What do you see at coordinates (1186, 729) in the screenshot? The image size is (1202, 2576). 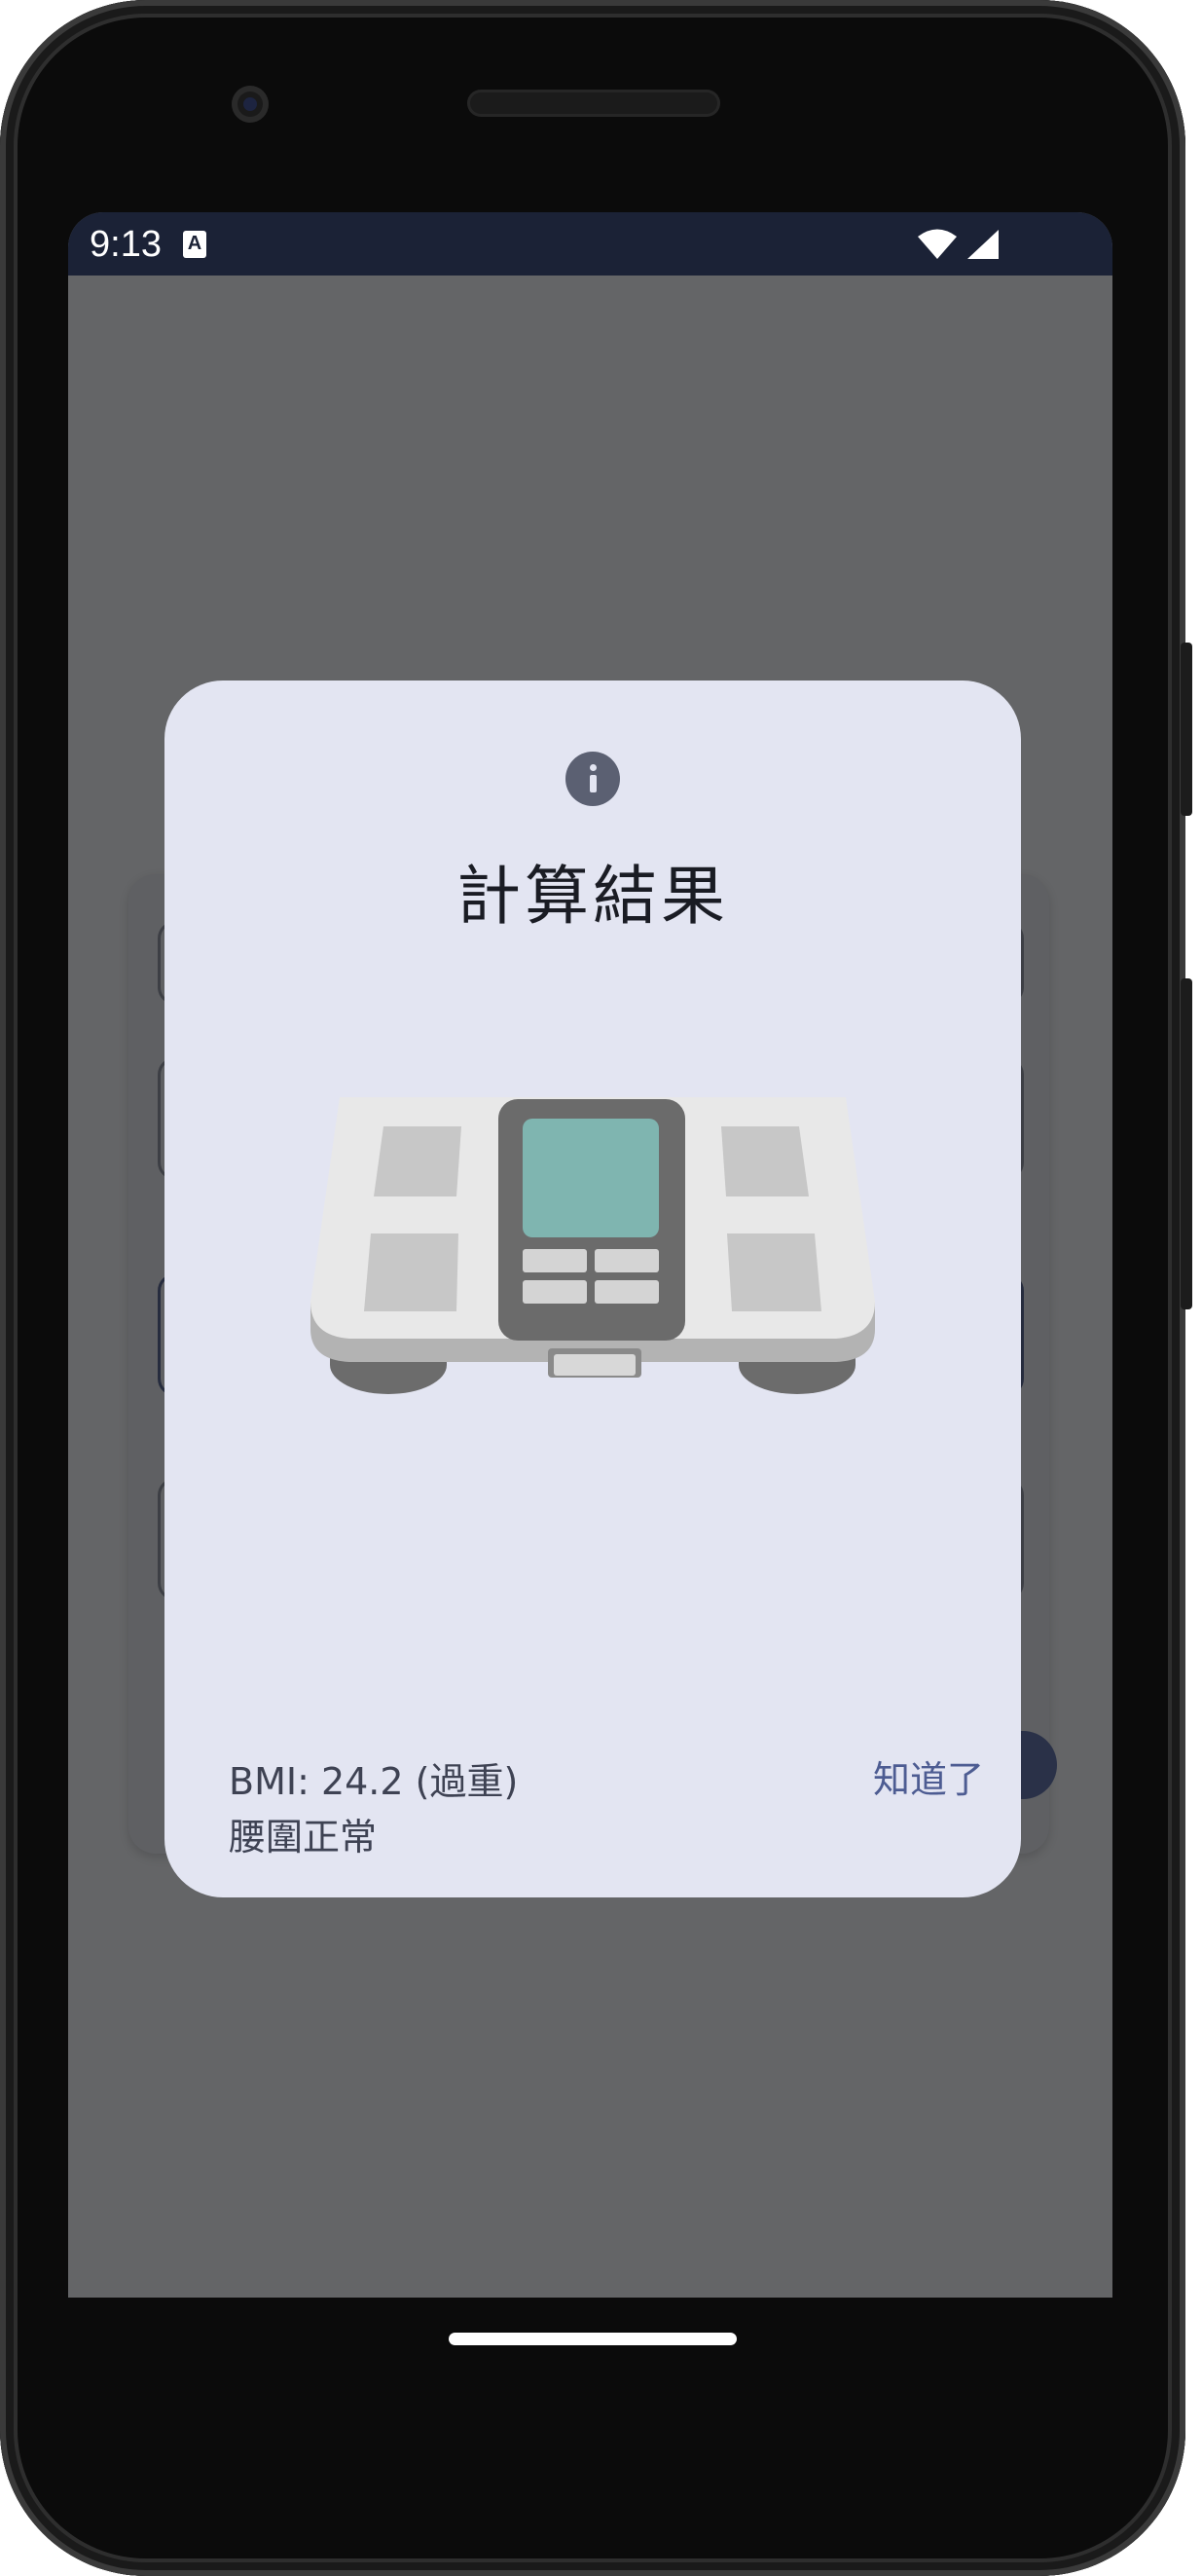 I see `power-button` at bounding box center [1186, 729].